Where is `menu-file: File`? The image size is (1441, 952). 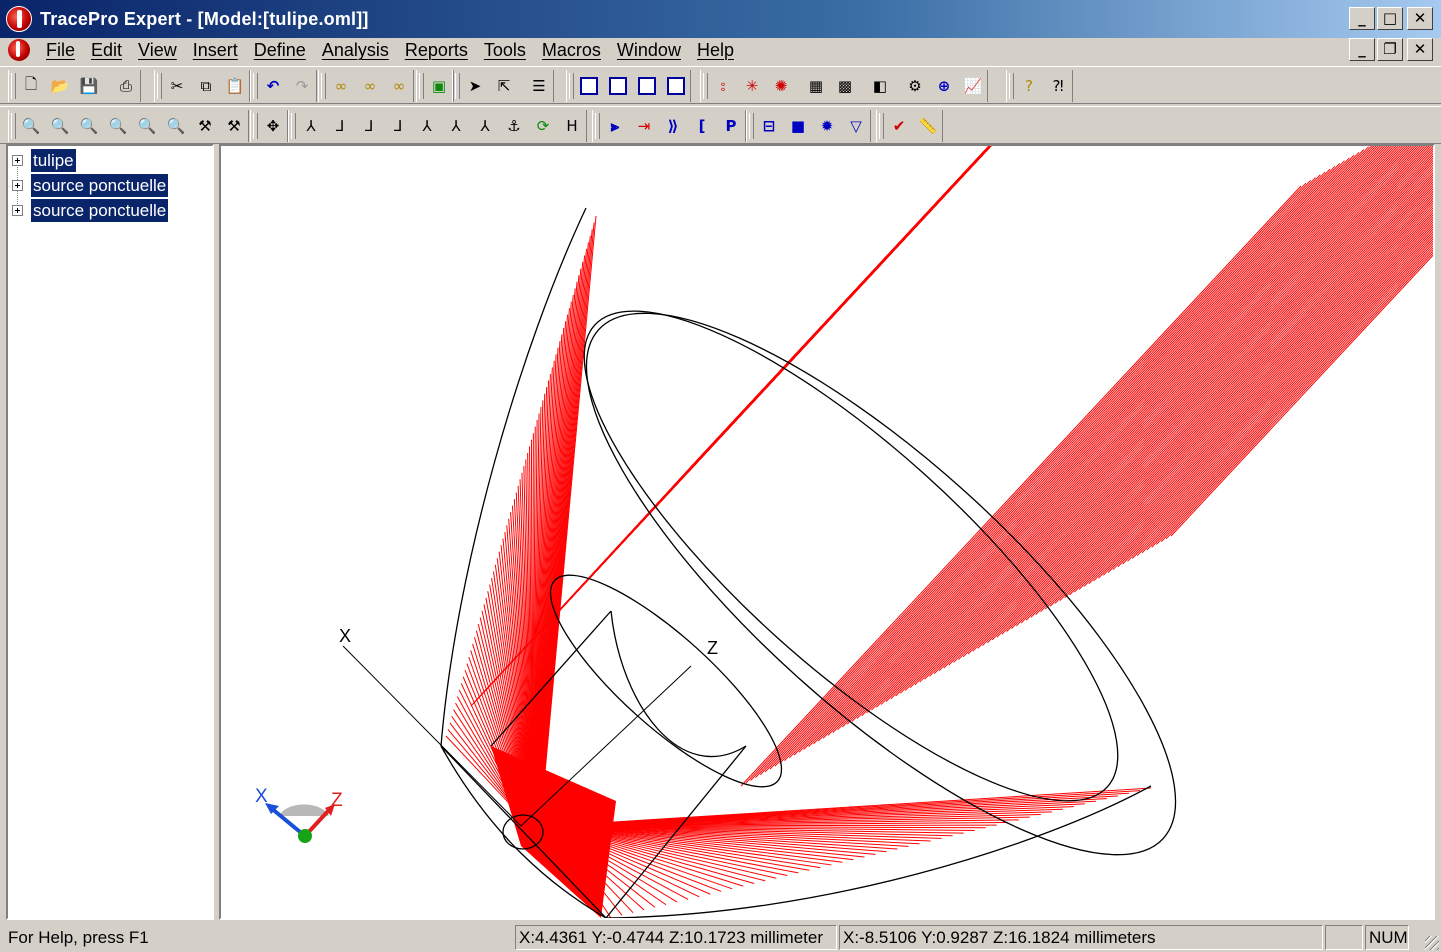
menu-file: File is located at coordinates (60, 50).